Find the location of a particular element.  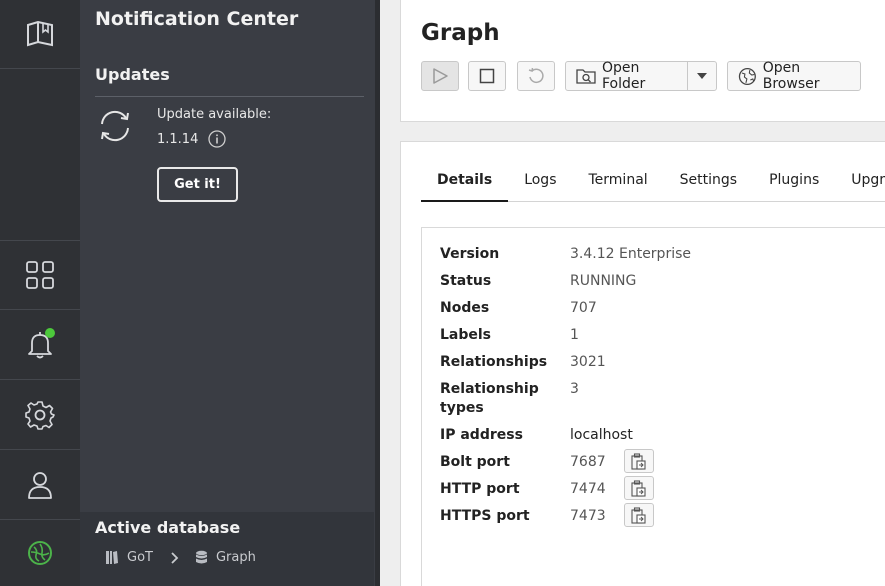

page-title: Graph is located at coordinates (460, 33).